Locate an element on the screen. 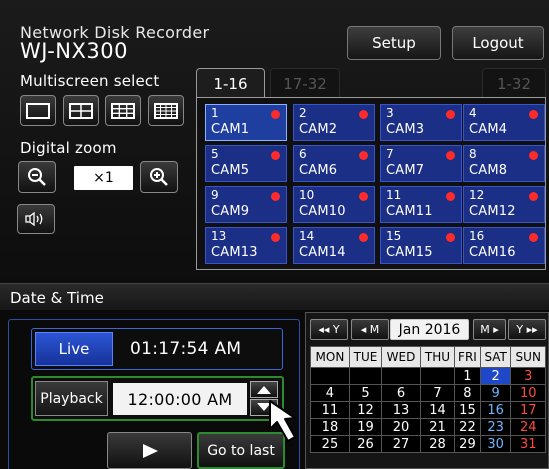  camera-tile: 14 CAM14 is located at coordinates (334, 245).